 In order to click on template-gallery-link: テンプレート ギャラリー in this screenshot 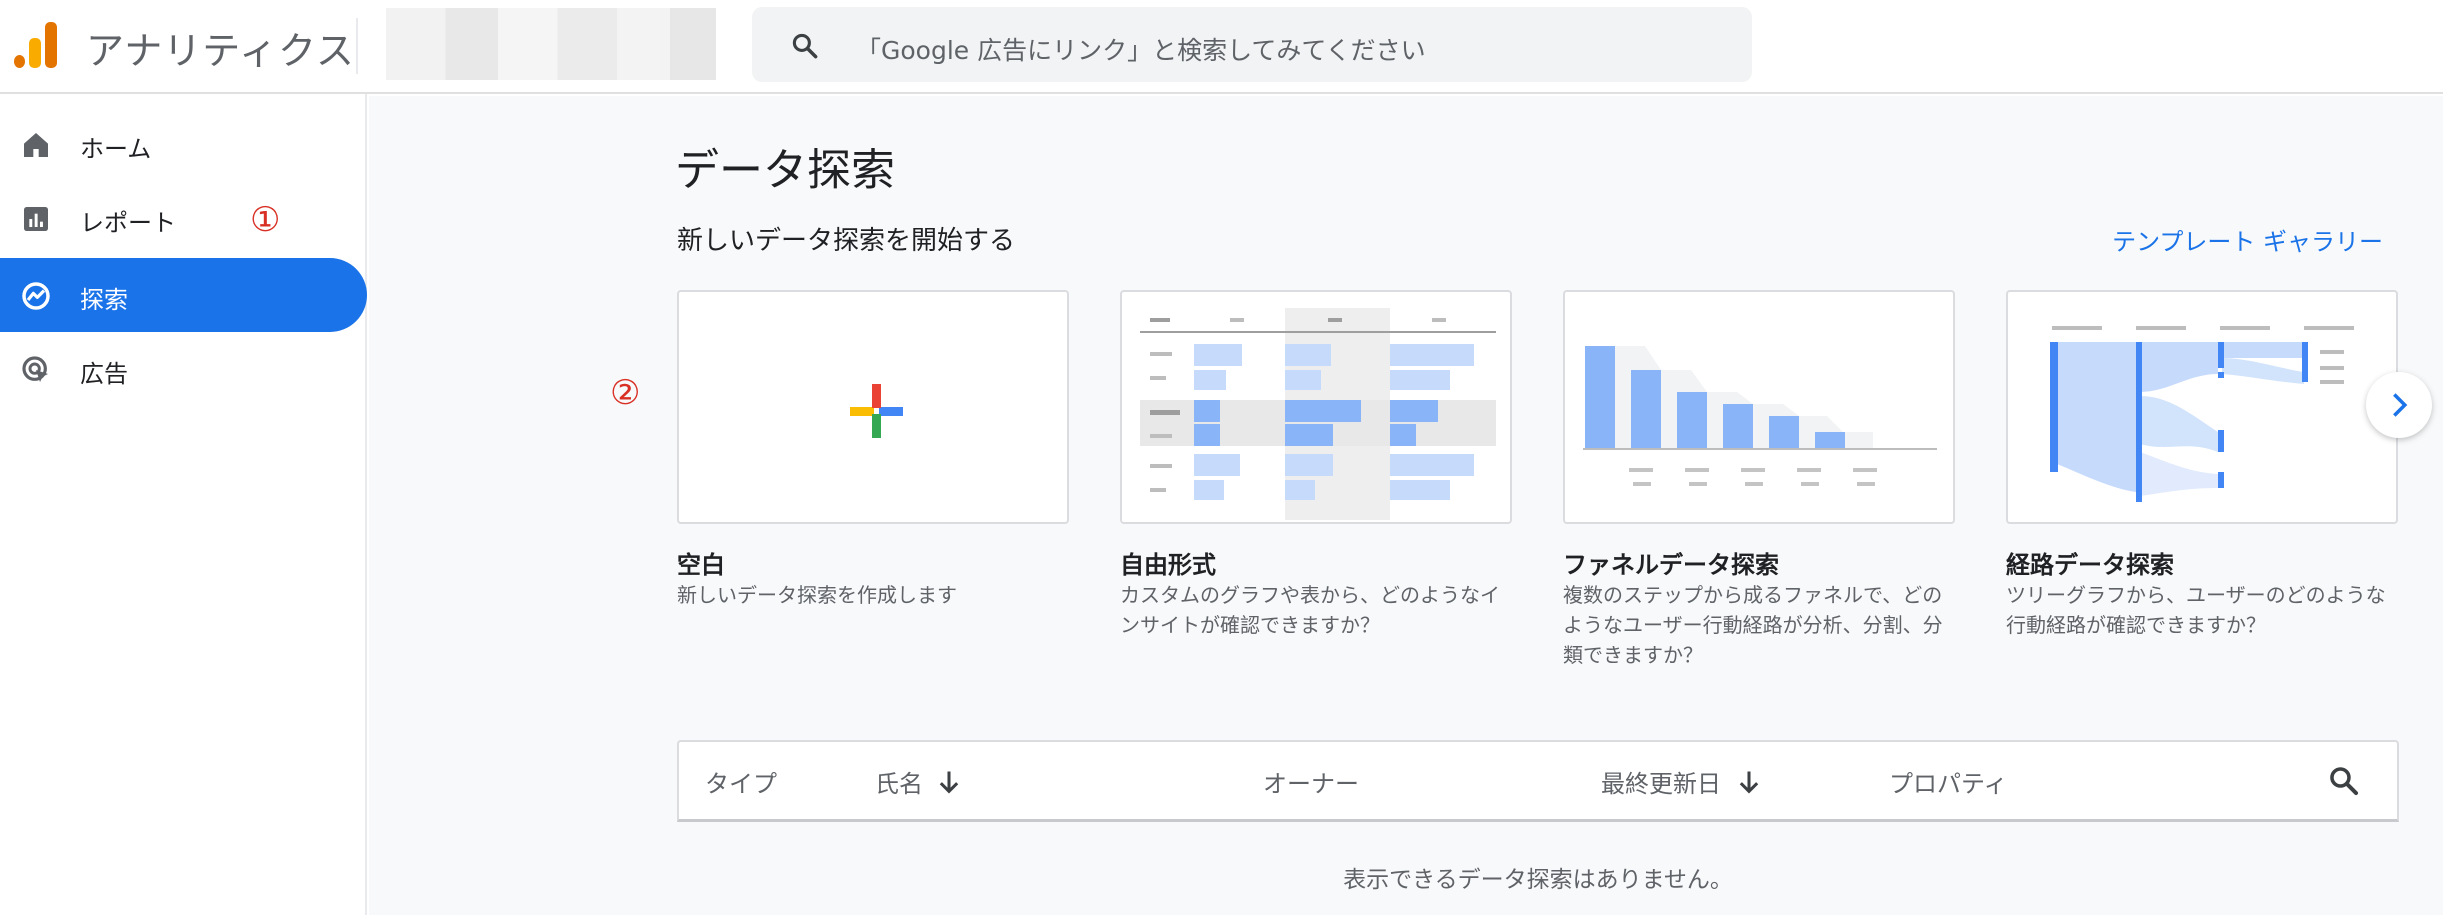, I will do `click(2247, 239)`.